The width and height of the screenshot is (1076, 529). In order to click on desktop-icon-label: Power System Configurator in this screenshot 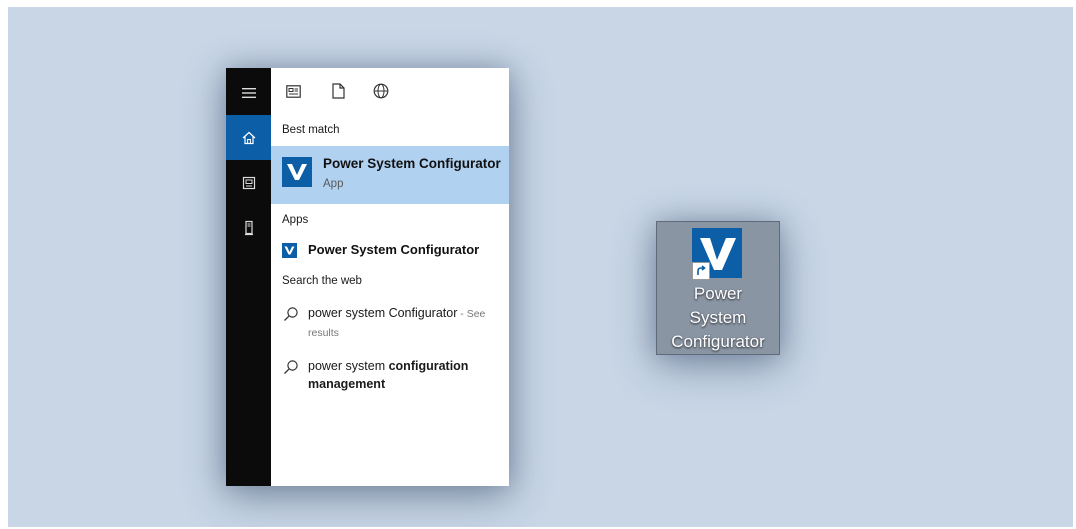, I will do `click(718, 317)`.